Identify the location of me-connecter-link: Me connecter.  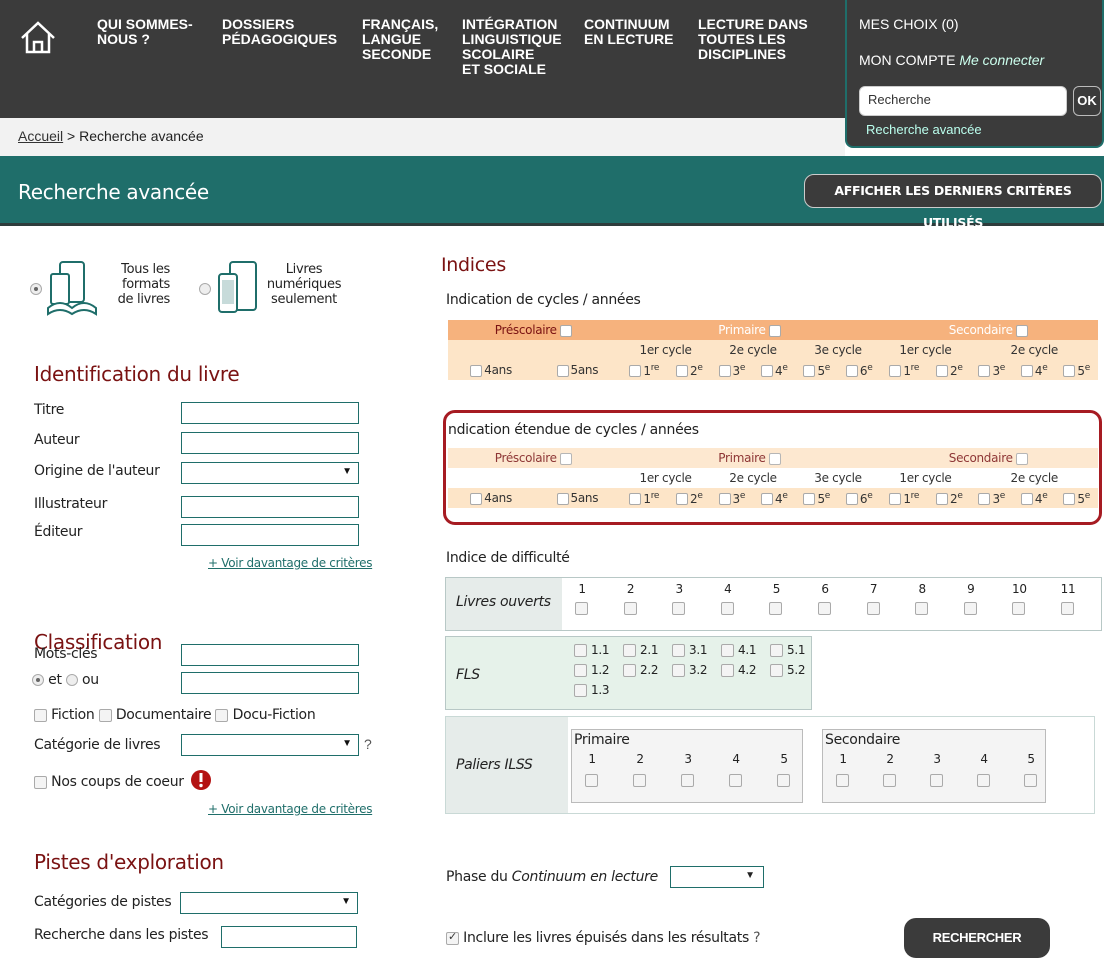
(1001, 60).